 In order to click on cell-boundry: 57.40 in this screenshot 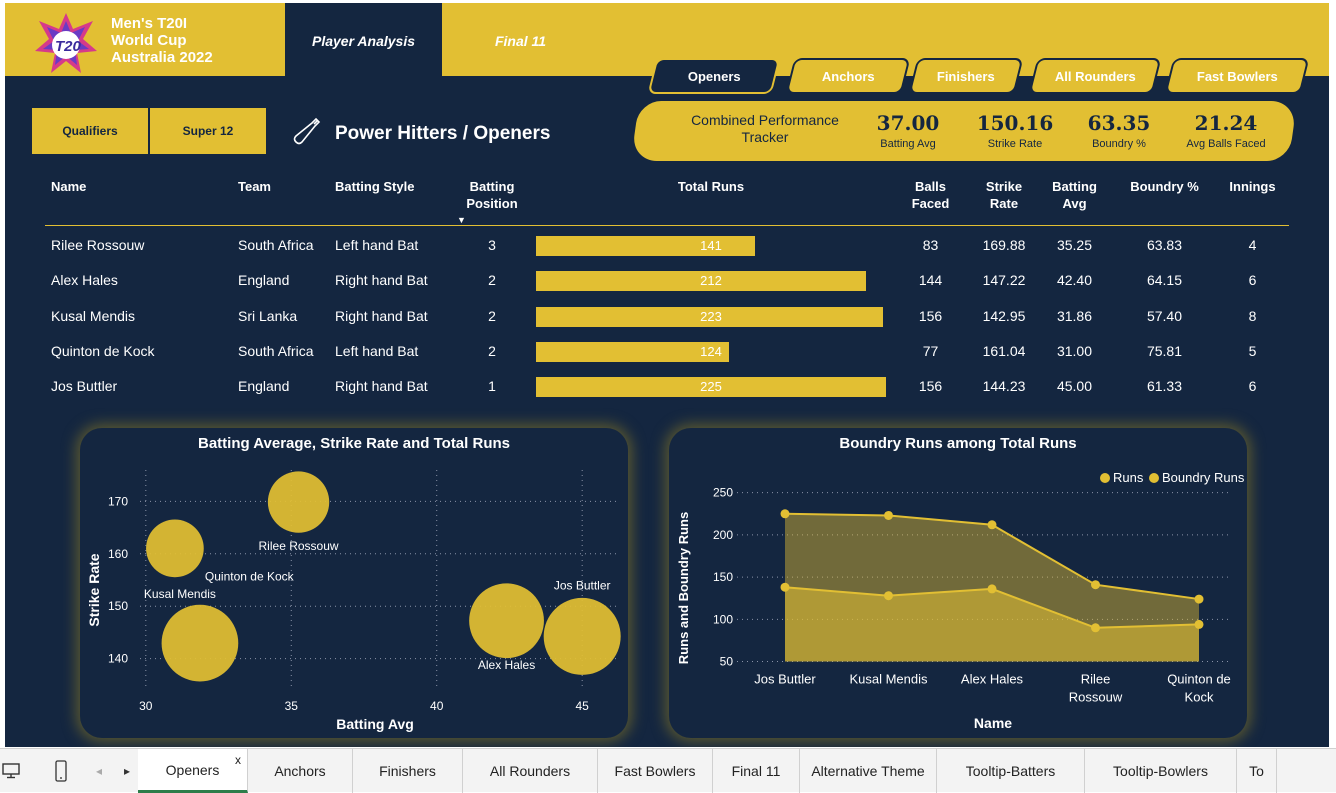, I will do `click(1164, 315)`.